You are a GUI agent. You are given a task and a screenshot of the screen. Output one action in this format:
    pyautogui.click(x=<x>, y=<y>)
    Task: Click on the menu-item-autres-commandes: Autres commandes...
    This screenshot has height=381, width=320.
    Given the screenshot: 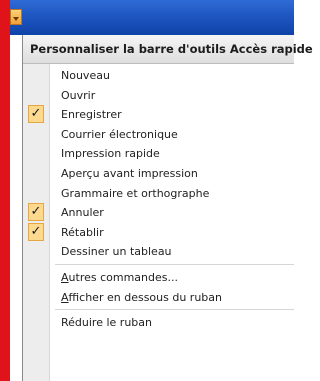 What is the action you would take?
    pyautogui.click(x=158, y=278)
    